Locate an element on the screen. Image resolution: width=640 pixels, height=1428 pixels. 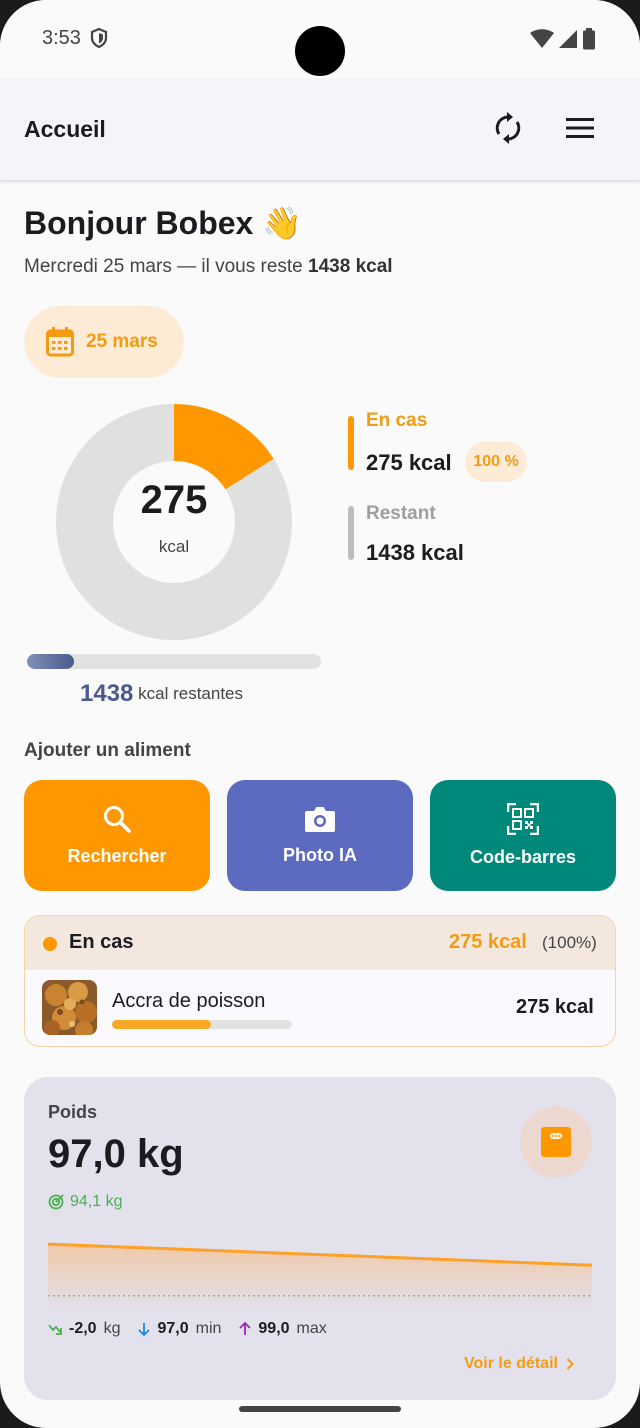
signal-icon is located at coordinates (568, 39).